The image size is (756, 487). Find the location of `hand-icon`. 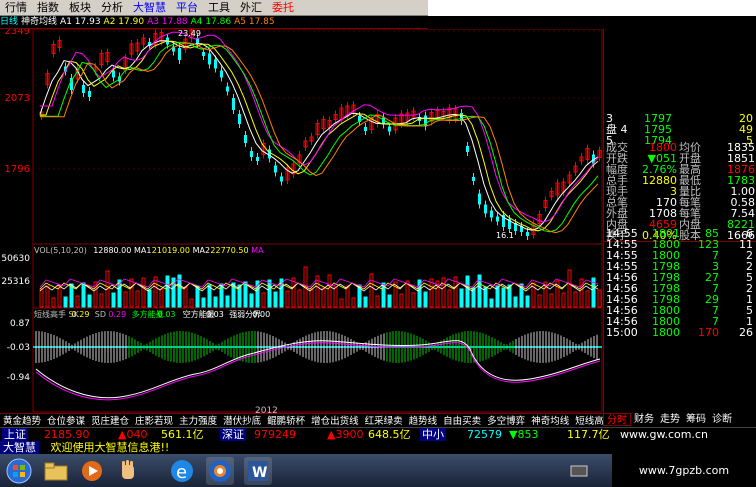

hand-icon is located at coordinates (128, 469).